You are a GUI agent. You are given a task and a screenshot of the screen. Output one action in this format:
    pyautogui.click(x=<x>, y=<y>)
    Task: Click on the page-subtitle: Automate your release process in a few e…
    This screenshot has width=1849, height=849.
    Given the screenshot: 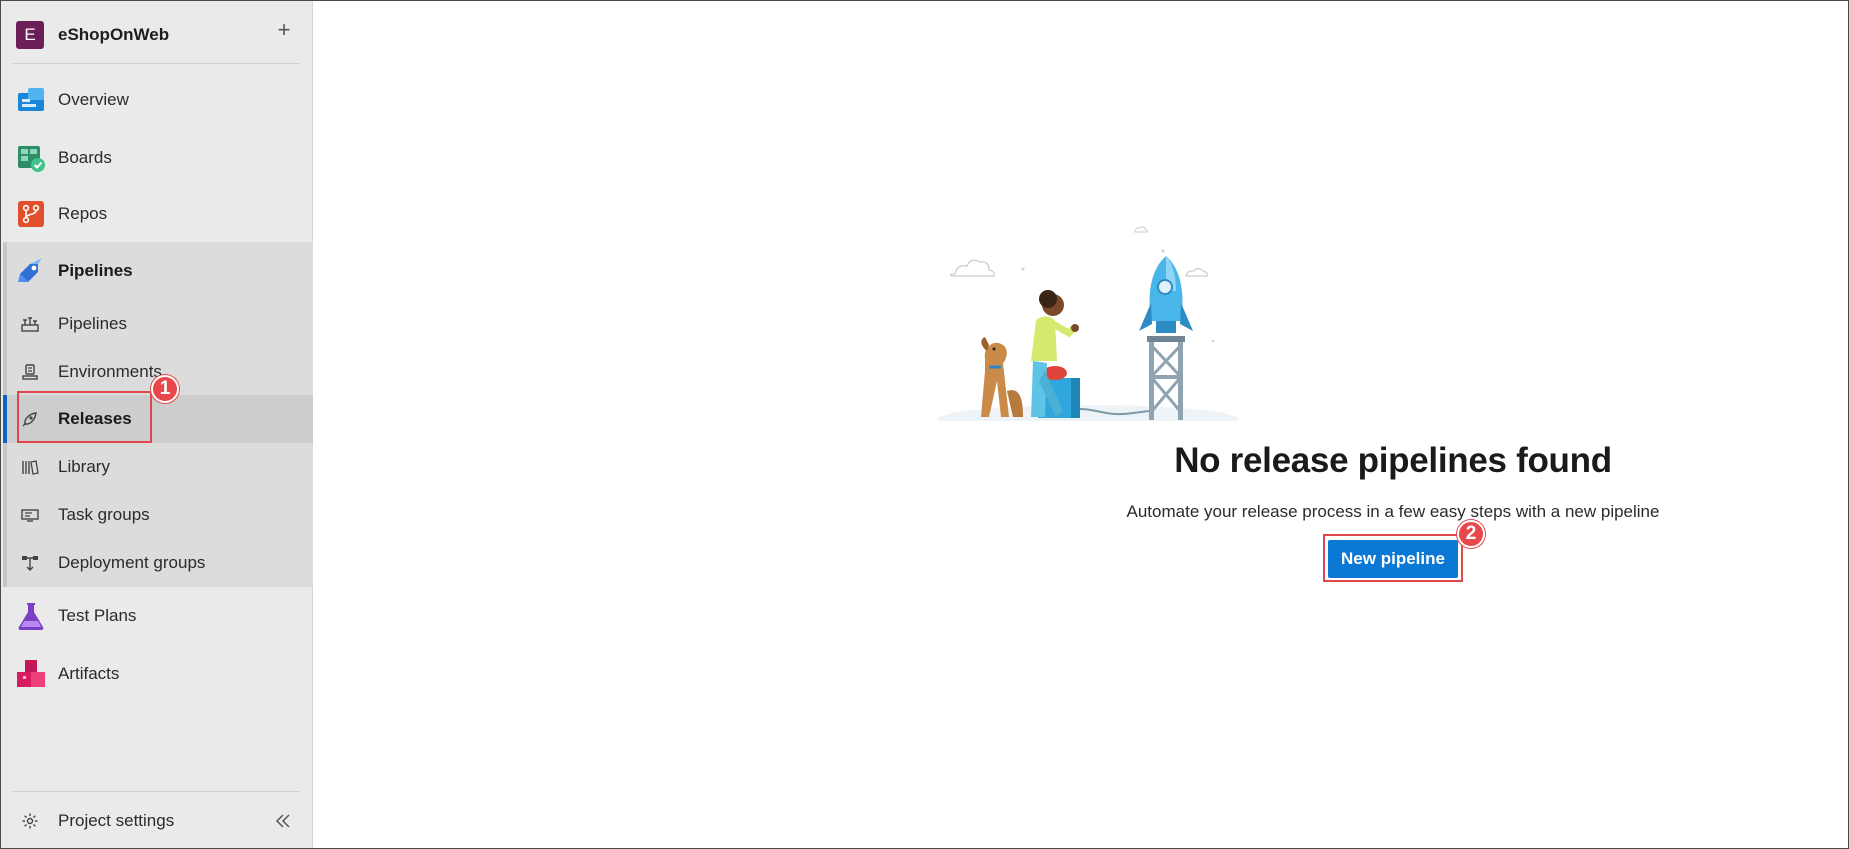 What is the action you would take?
    pyautogui.click(x=1393, y=511)
    